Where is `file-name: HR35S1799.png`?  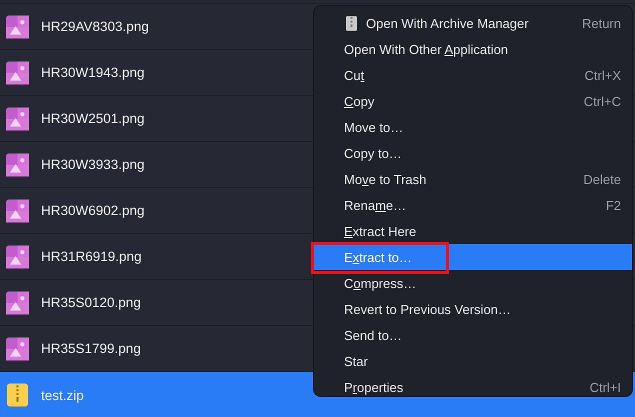 file-name: HR35S1799.png is located at coordinates (91, 348).